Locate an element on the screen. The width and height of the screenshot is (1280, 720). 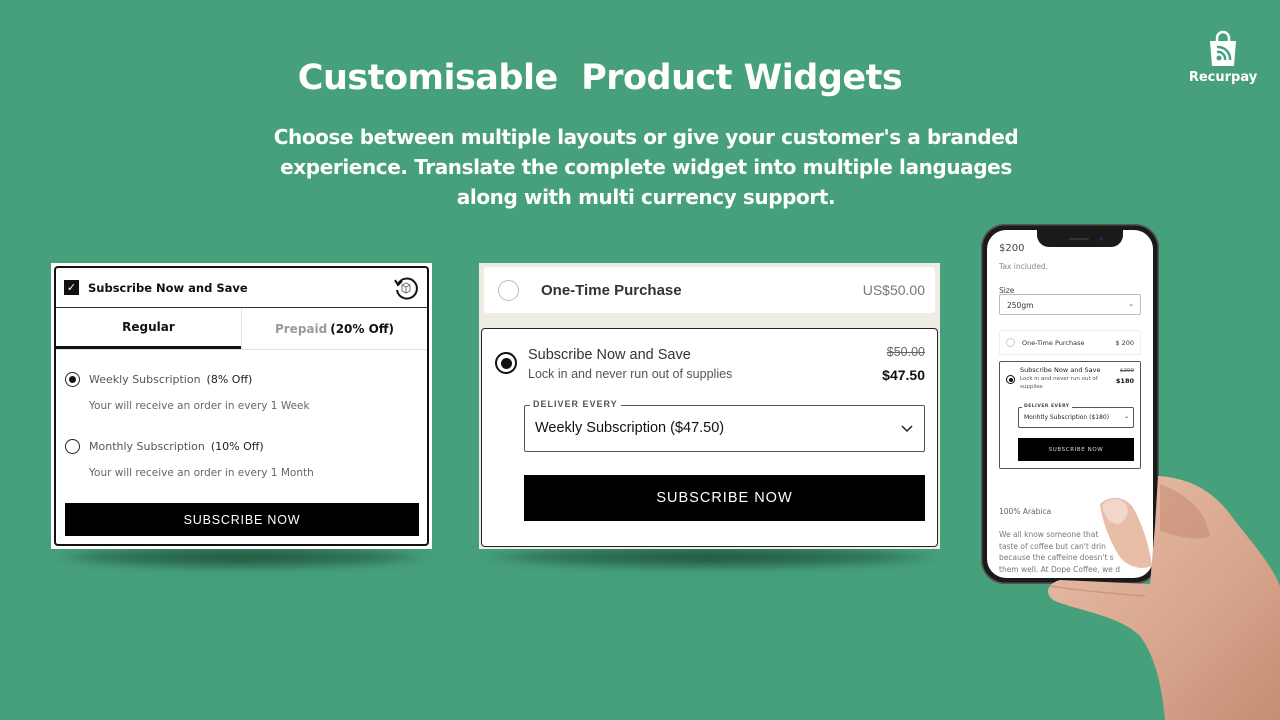
phone-radio-one-time is located at coordinates (1010, 342).